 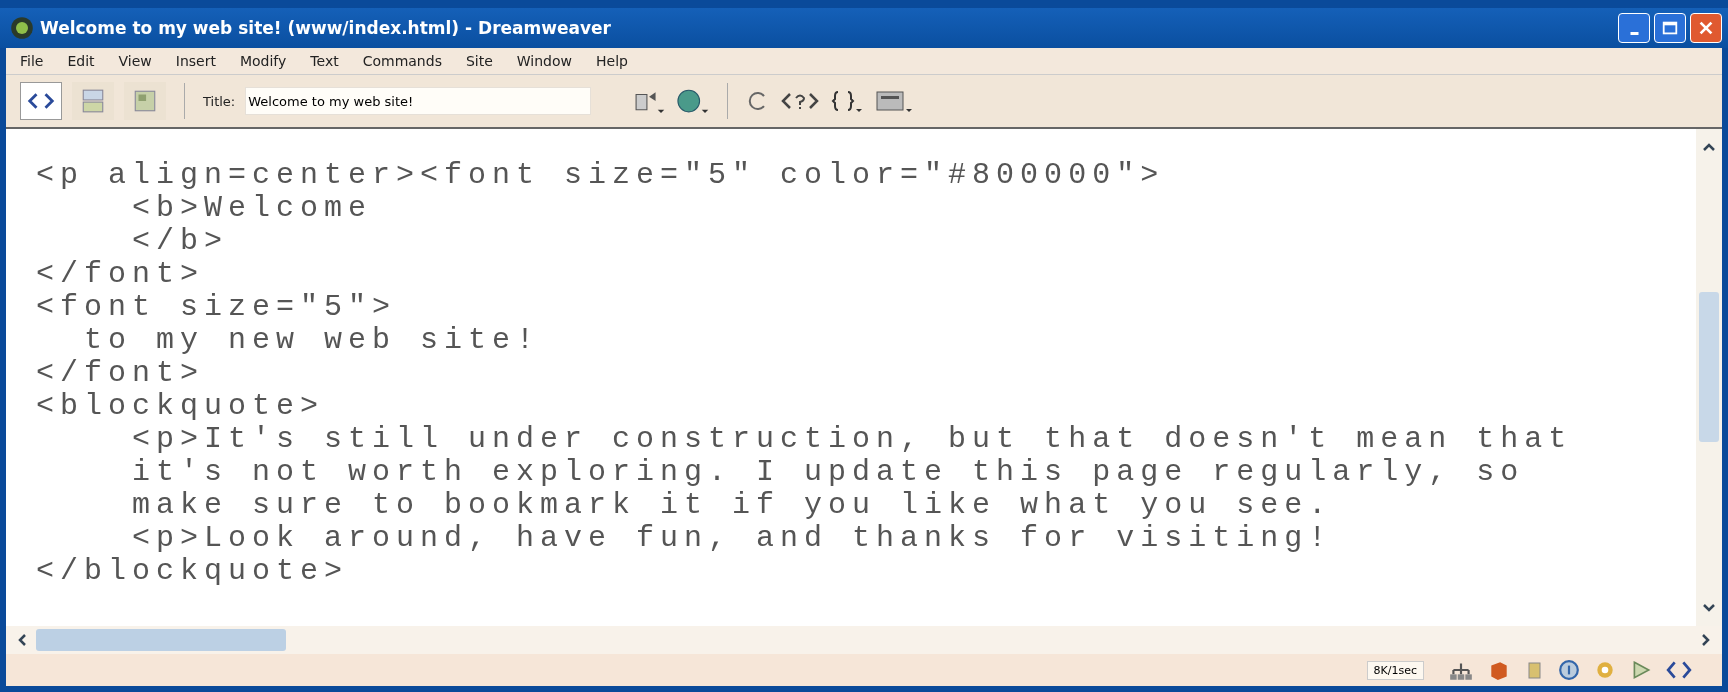 What do you see at coordinates (219, 101) in the screenshot?
I see `title-label: Title:` at bounding box center [219, 101].